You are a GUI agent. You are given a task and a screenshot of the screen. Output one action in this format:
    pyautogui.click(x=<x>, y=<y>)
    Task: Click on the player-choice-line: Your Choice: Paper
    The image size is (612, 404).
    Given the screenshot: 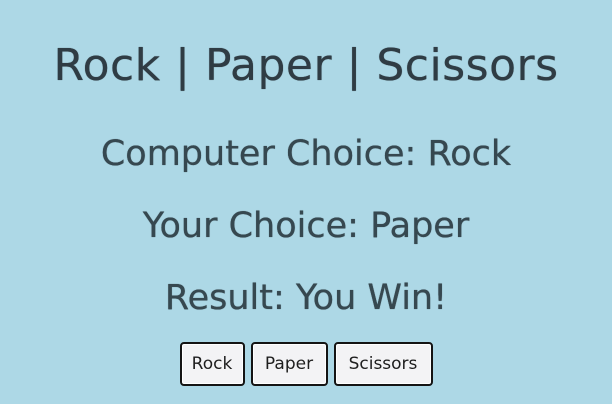 What is the action you would take?
    pyautogui.click(x=306, y=226)
    